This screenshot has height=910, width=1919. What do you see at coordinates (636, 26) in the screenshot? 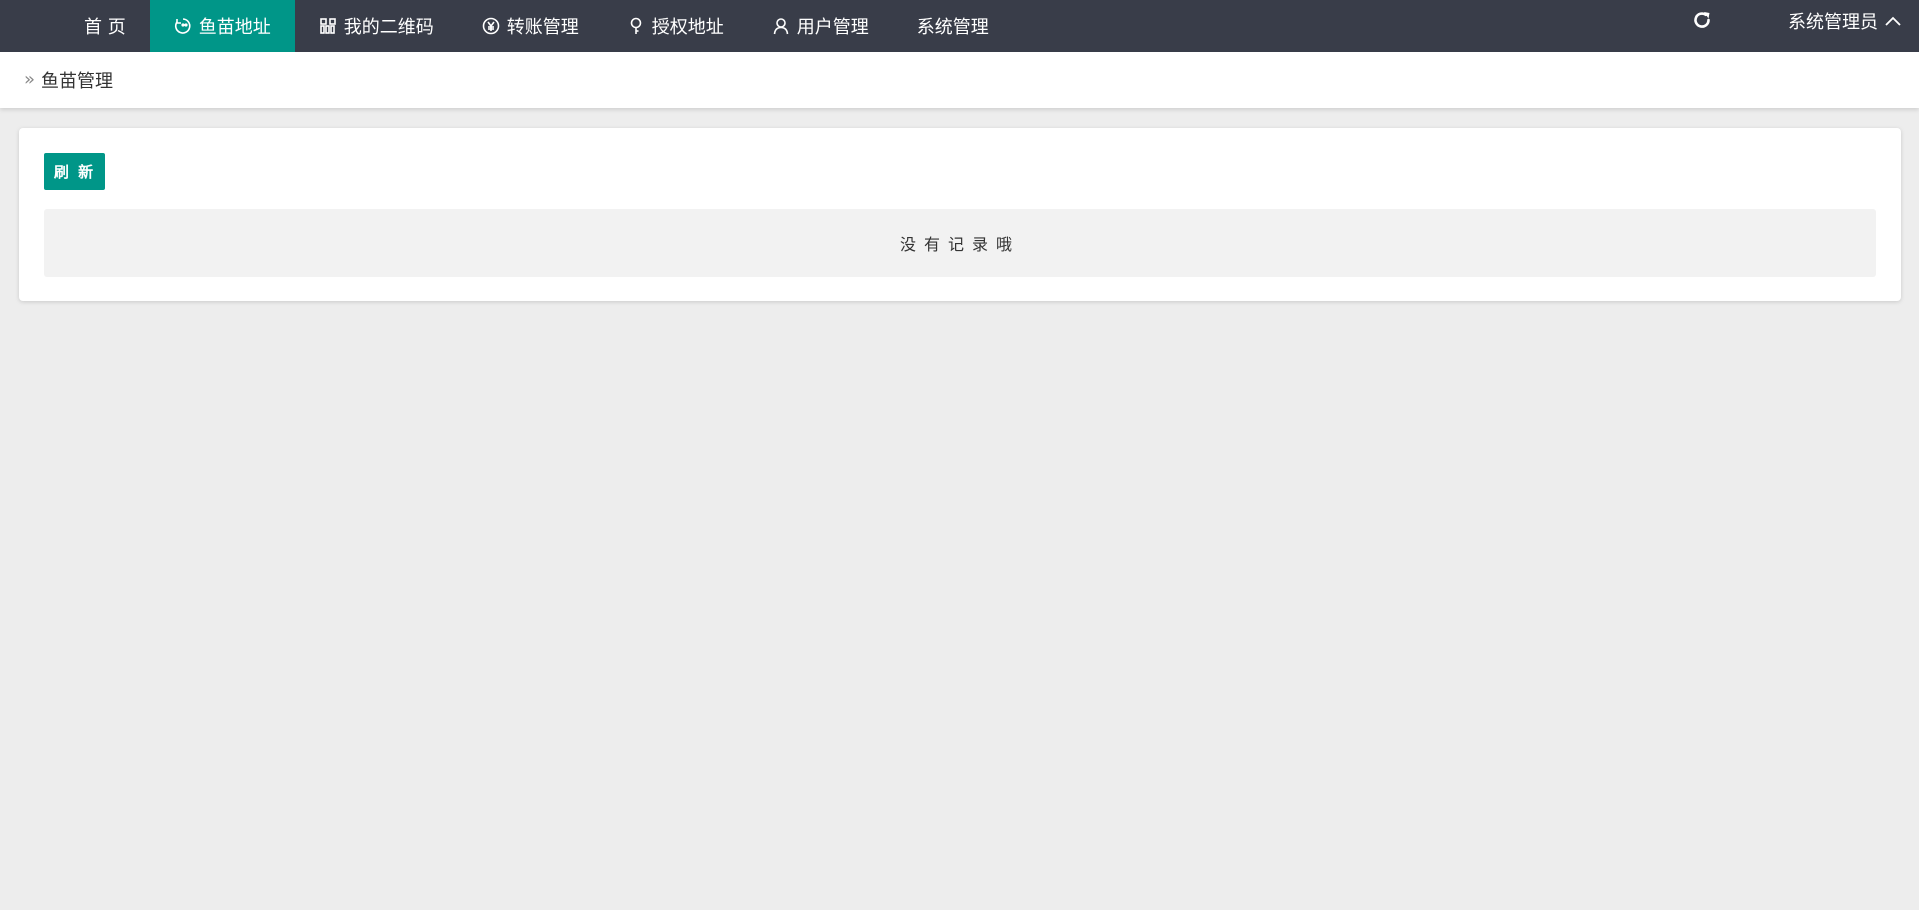
I see `key-icon` at bounding box center [636, 26].